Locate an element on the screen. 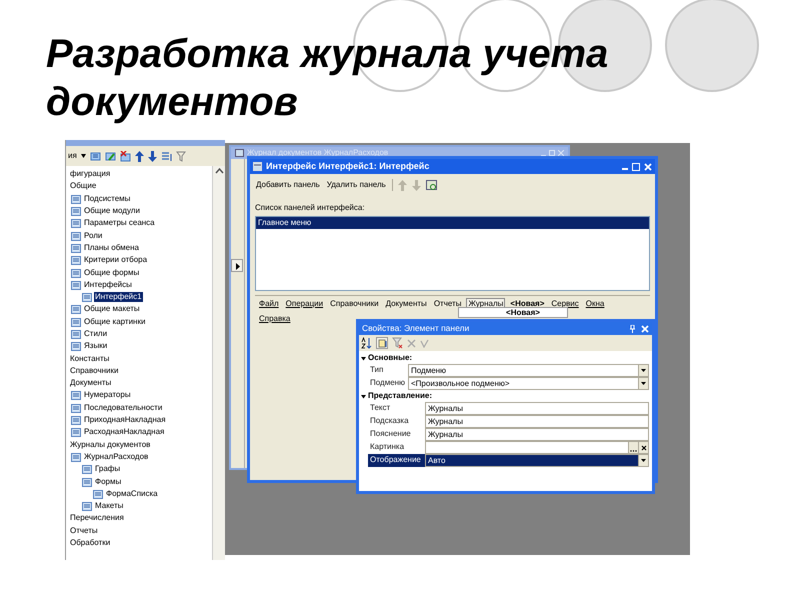 This screenshot has height=600, width=800. menu-item: Отчеты is located at coordinates (448, 304).